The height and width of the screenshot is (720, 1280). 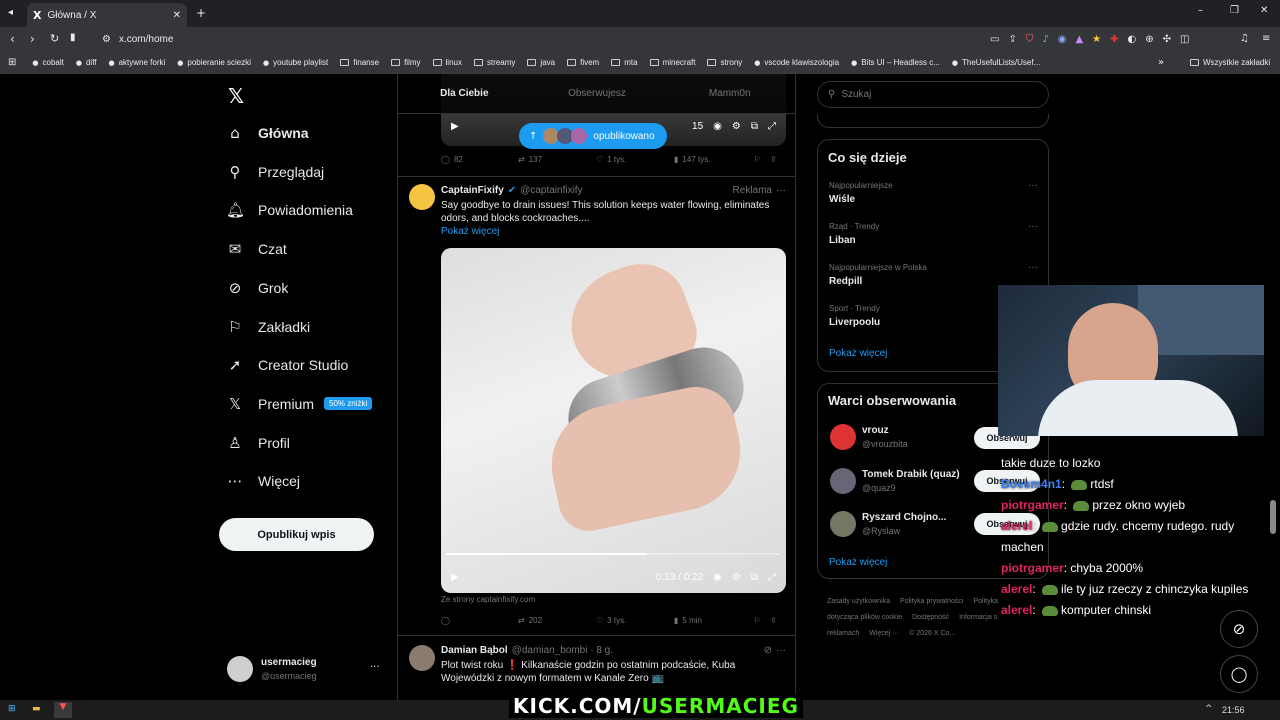 What do you see at coordinates (12, 62) in the screenshot?
I see `apps-grid-icon: ⊞` at bounding box center [12, 62].